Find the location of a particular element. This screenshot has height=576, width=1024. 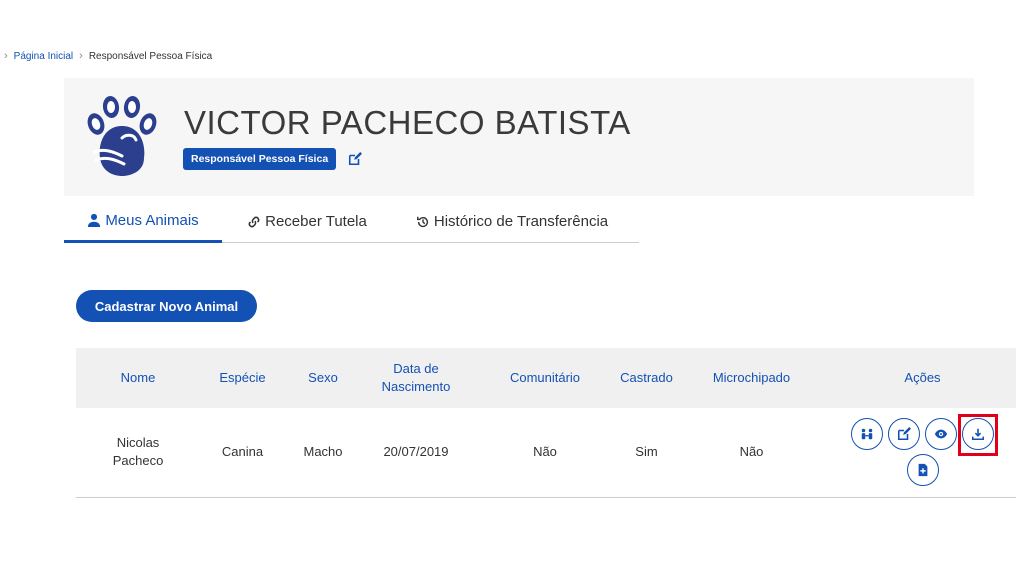

col-nome: Nome is located at coordinates (138, 377).